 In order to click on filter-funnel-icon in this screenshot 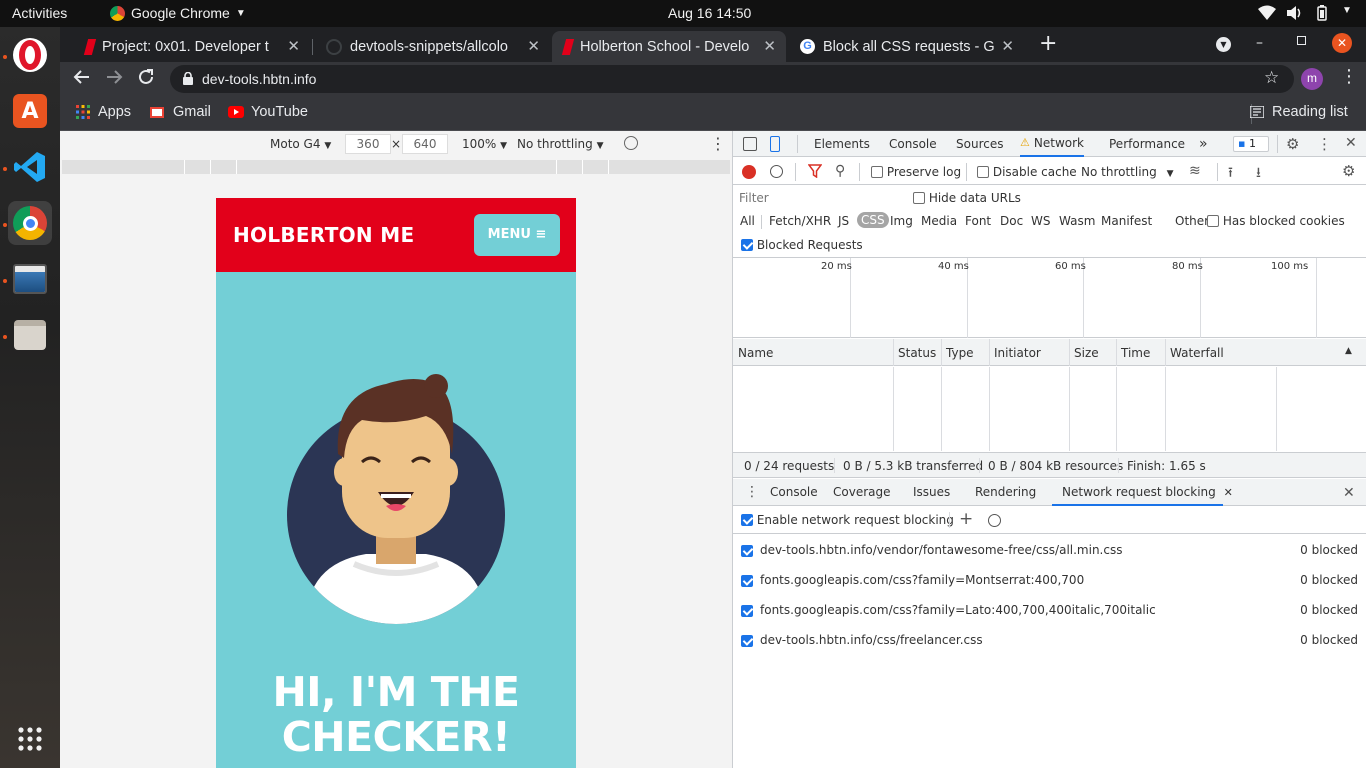, I will do `click(815, 171)`.